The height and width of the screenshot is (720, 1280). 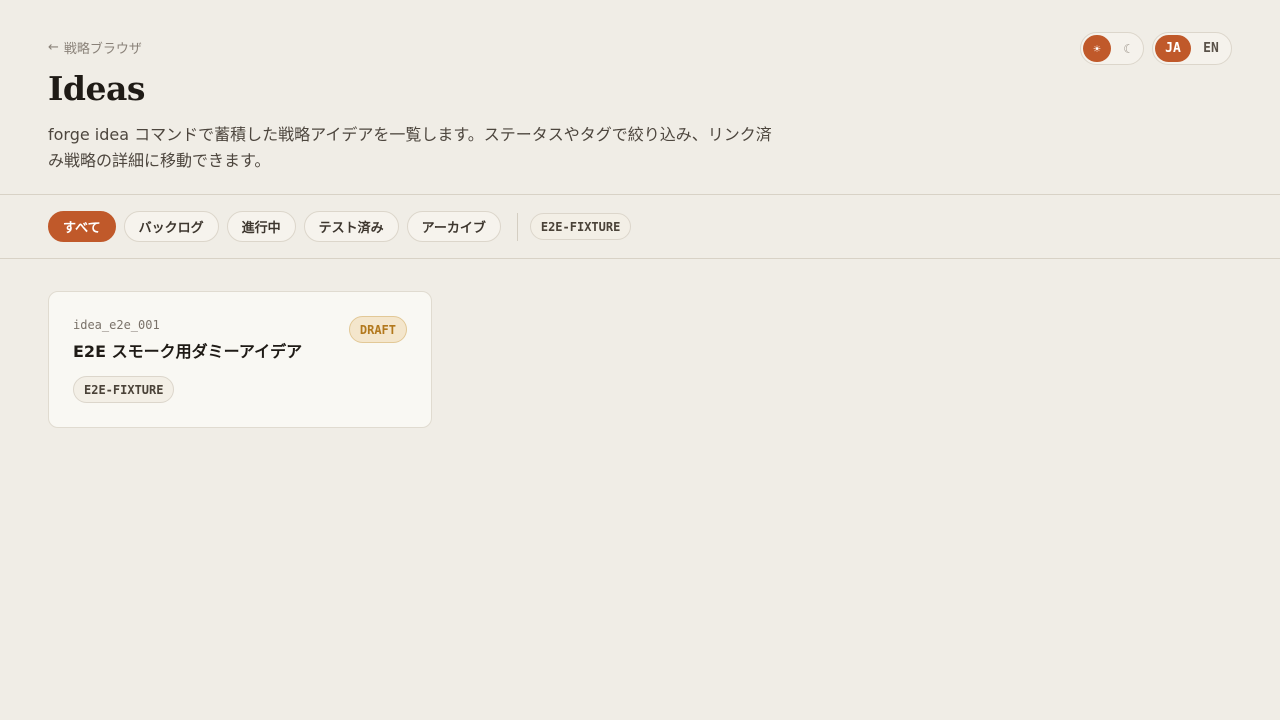 I want to click on lang-ja-button: JA, so click(x=1173, y=48).